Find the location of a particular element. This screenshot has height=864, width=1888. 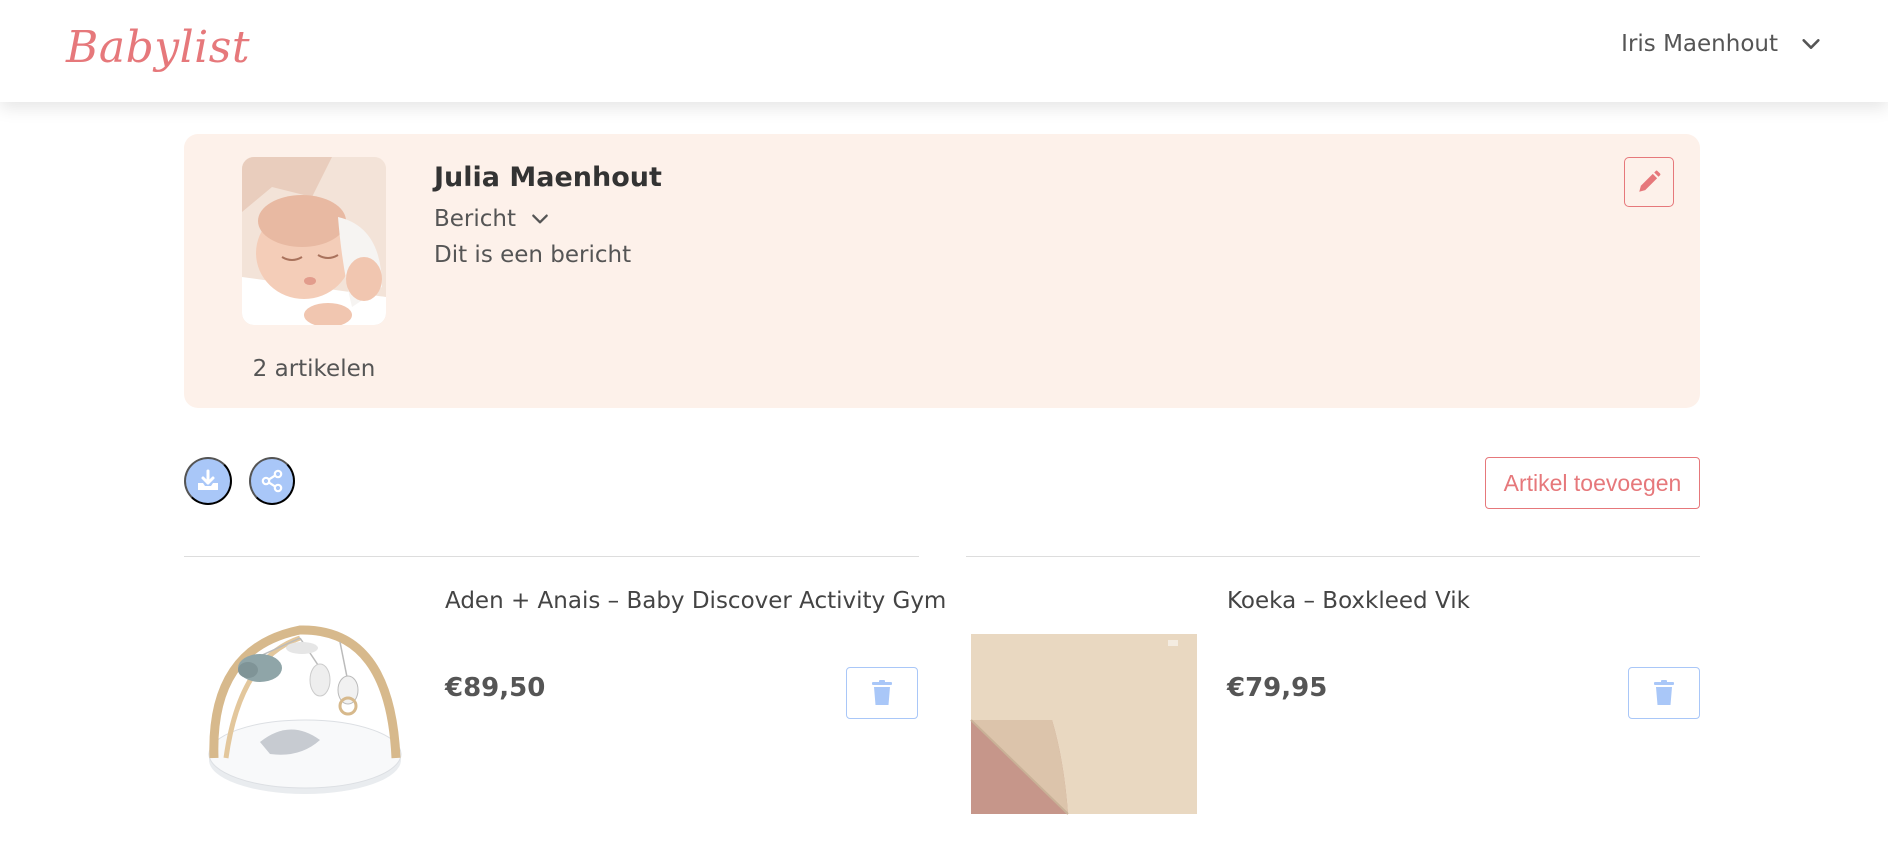

share-icon is located at coordinates (272, 481).